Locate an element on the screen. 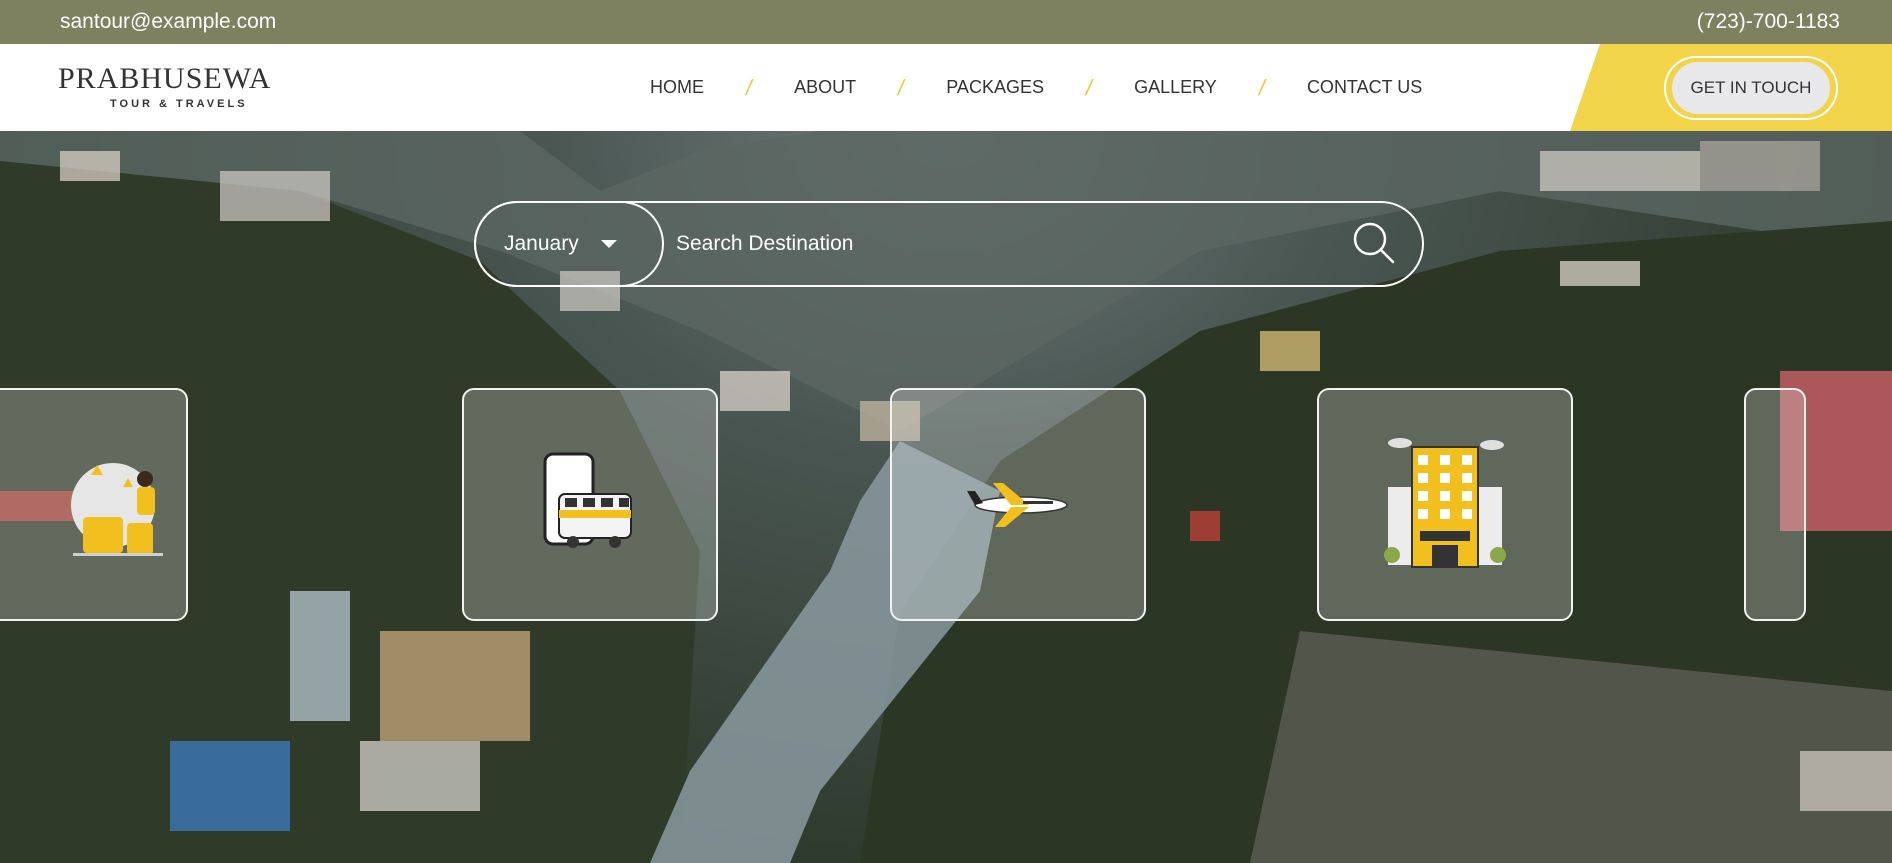 The height and width of the screenshot is (863, 1892). service-card-tours is located at coordinates (94, 504).